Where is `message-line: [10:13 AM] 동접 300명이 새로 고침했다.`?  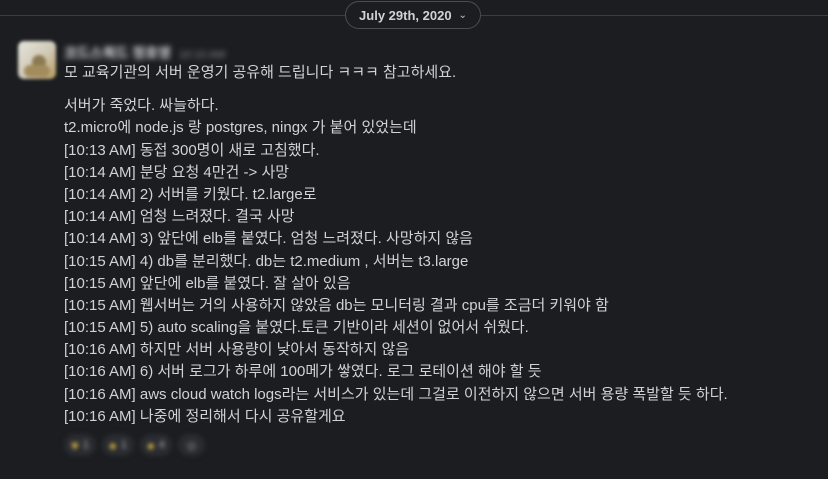 message-line: [10:13 AM] 동접 300명이 새로 고침했다. is located at coordinates (192, 150).